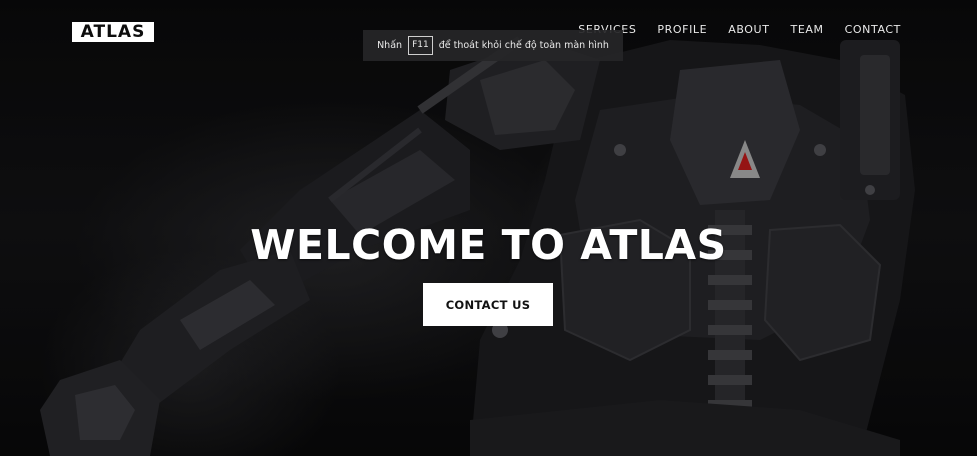 Image resolution: width=977 pixels, height=456 pixels. Describe the element at coordinates (488, 304) in the screenshot. I see `contact-us-button: CONTACT US` at that location.